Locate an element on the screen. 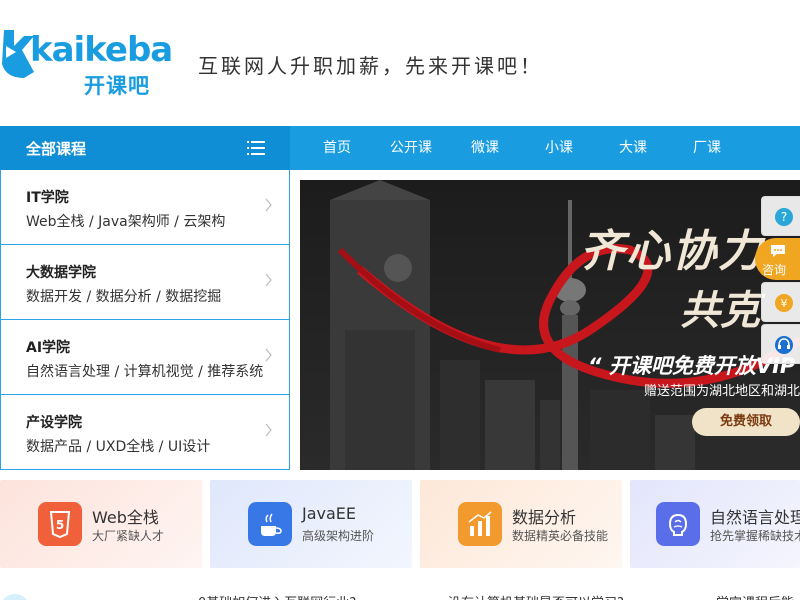 The height and width of the screenshot is (600, 800). course-card-nlp: 自然语言处理 抢先掌握稀缺技术 is located at coordinates (715, 524).